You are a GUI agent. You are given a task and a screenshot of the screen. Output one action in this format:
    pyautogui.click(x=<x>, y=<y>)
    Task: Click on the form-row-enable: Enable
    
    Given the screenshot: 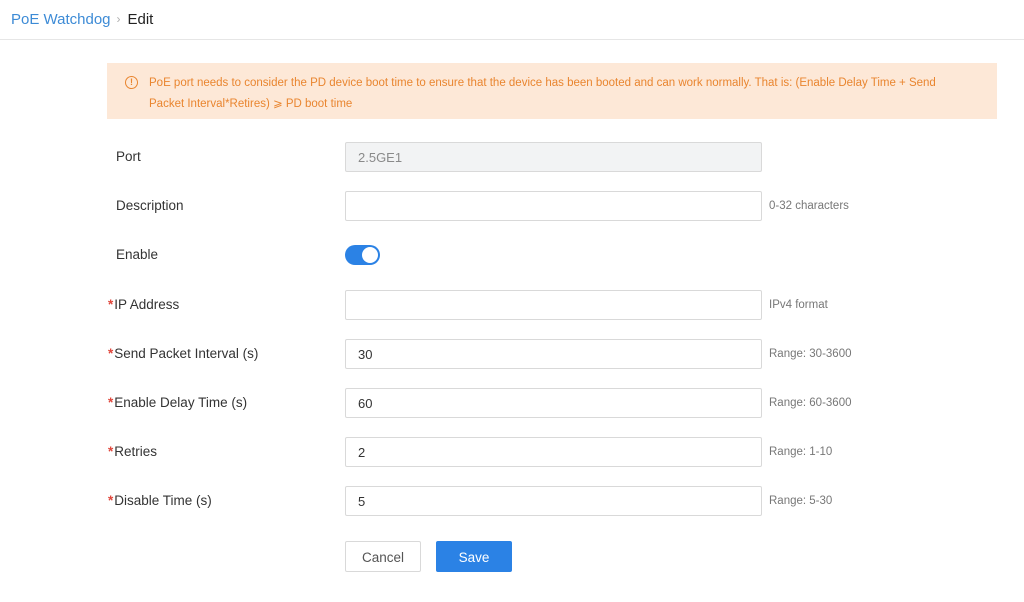 What is the action you would take?
    pyautogui.click(x=512, y=255)
    